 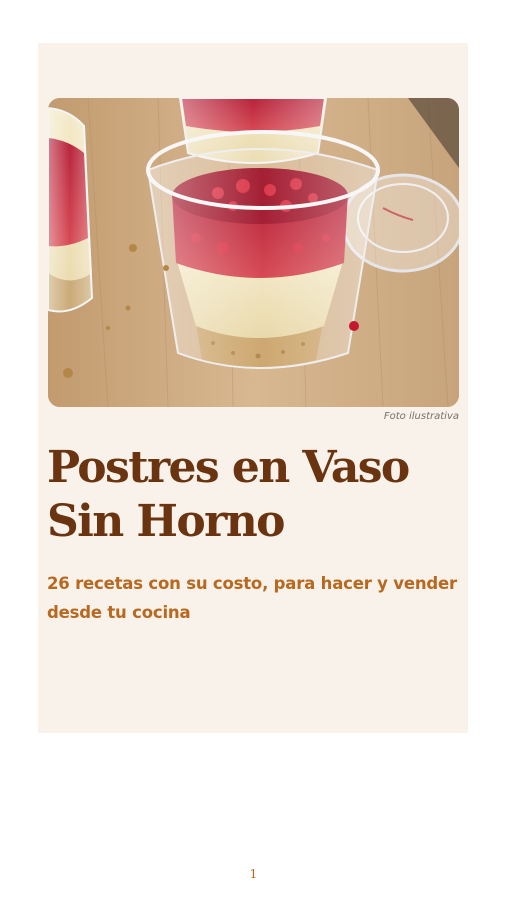 I want to click on cover-title: Postres en Vaso Sin Horno, so click(x=228, y=494).